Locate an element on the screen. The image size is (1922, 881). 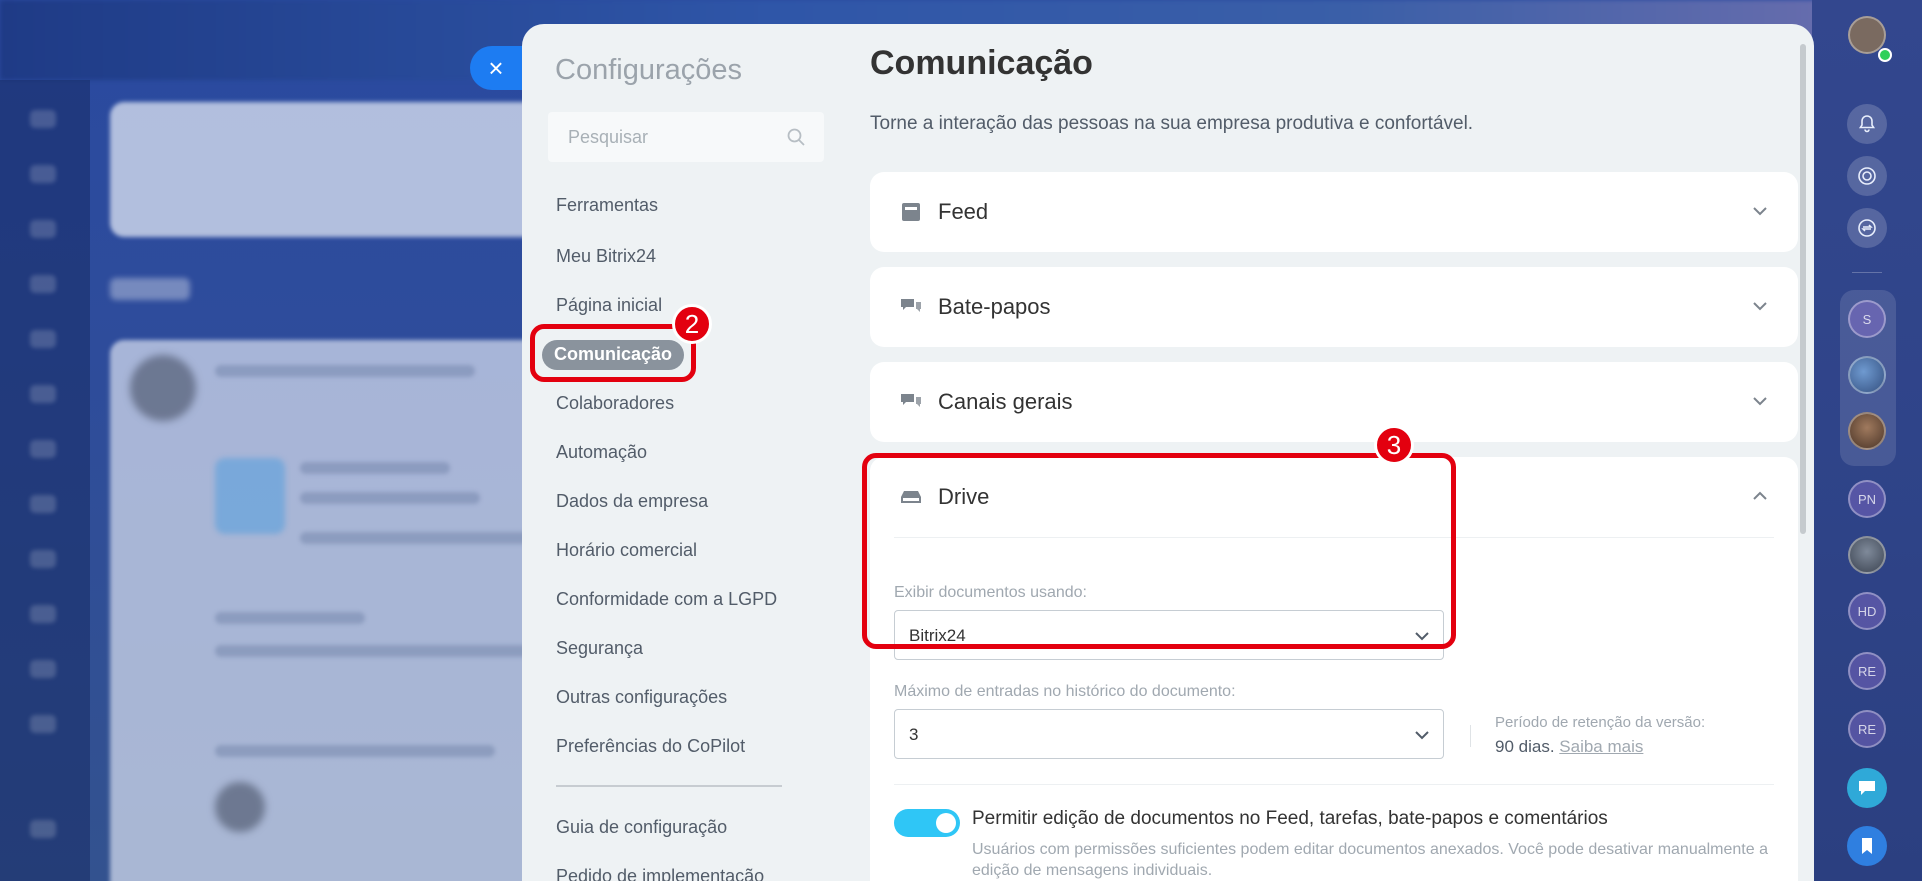
sync-icon is located at coordinates (1867, 228).